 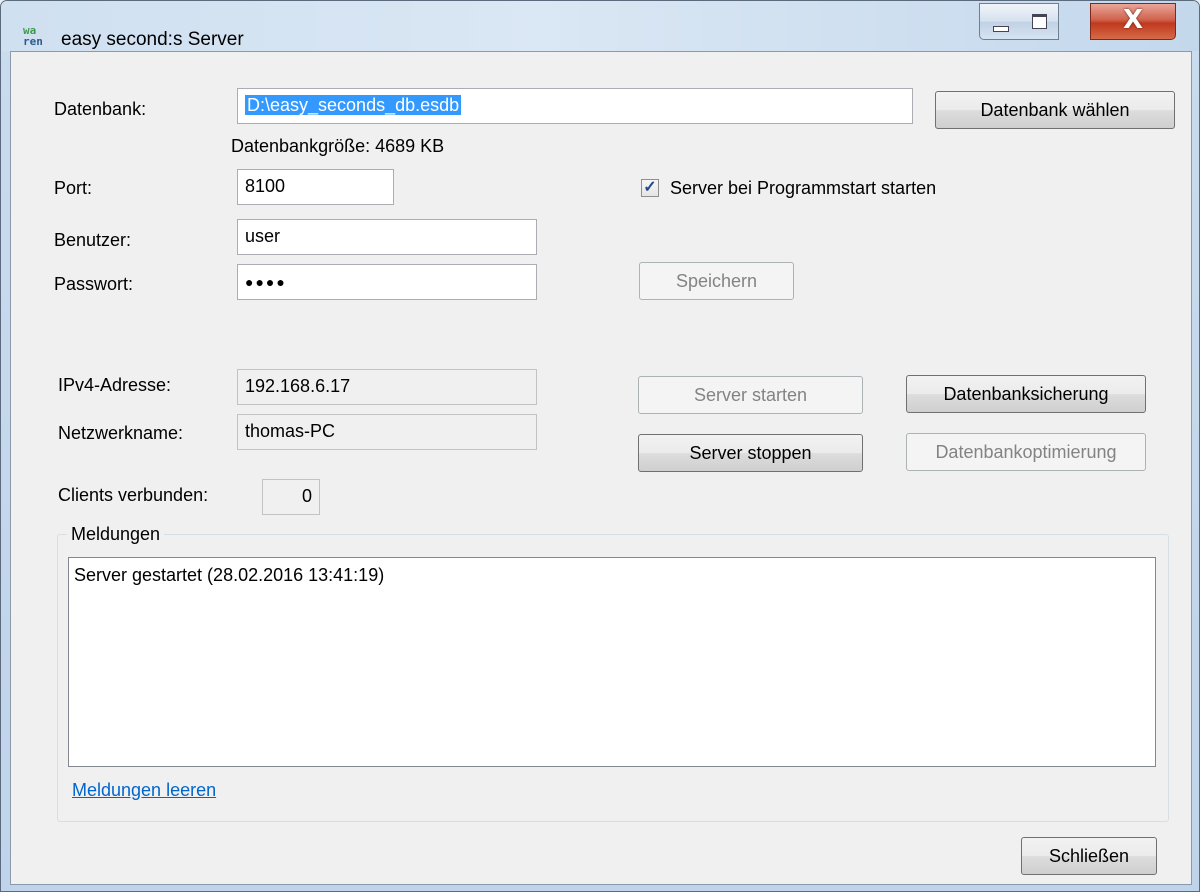 What do you see at coordinates (144, 790) in the screenshot?
I see `clear-messages-link: Meldungen leeren` at bounding box center [144, 790].